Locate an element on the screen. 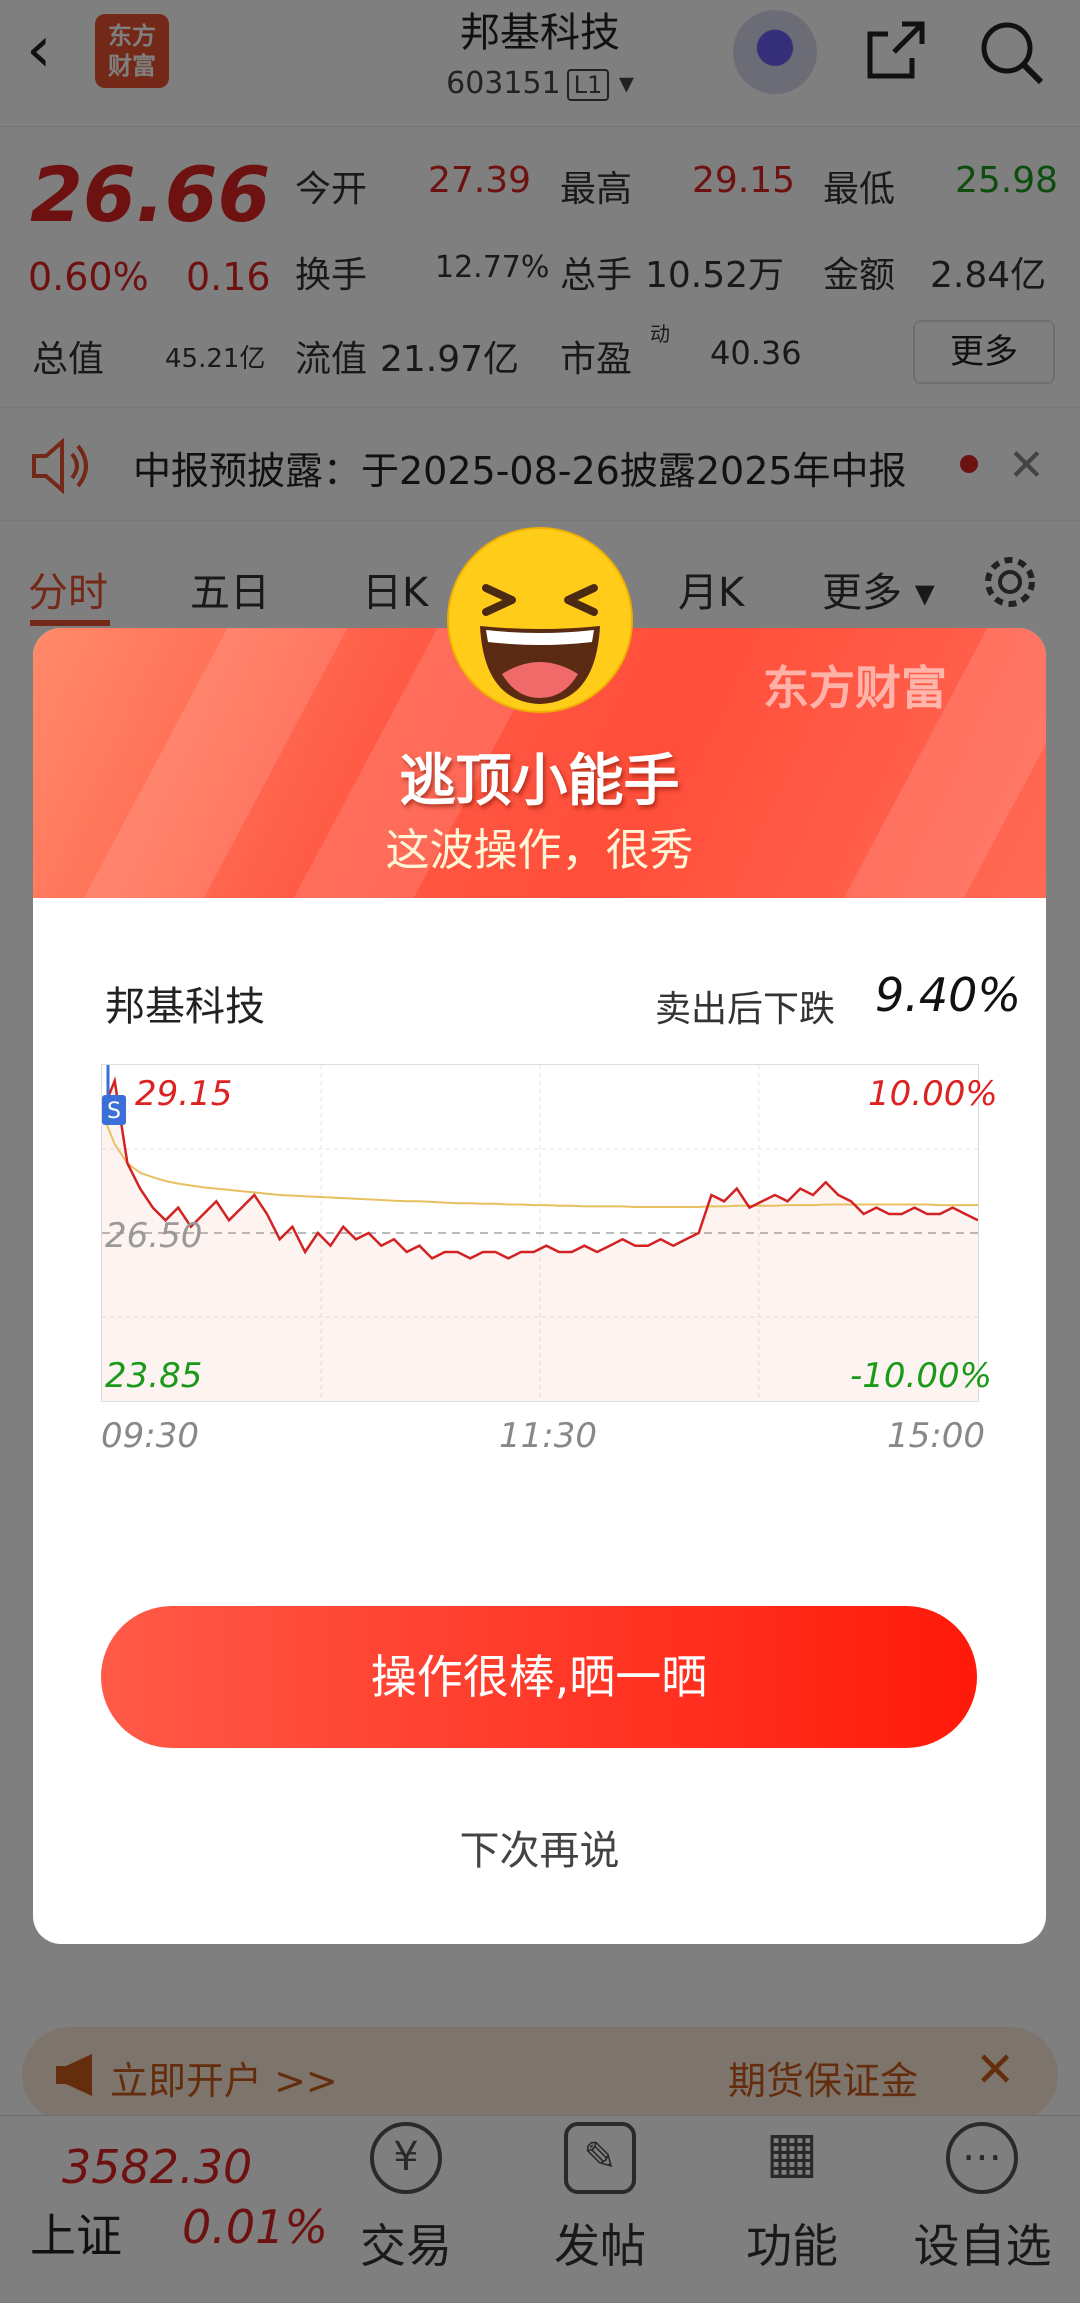 This screenshot has width=1080, height=2304. laughing-emoji-icon is located at coordinates (540, 620).